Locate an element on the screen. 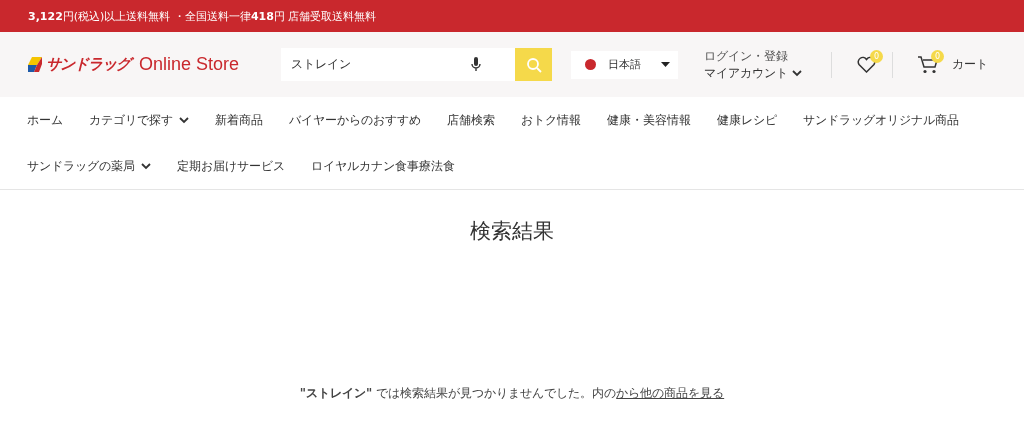  account-button: マイアカウント is located at coordinates (767, 73).